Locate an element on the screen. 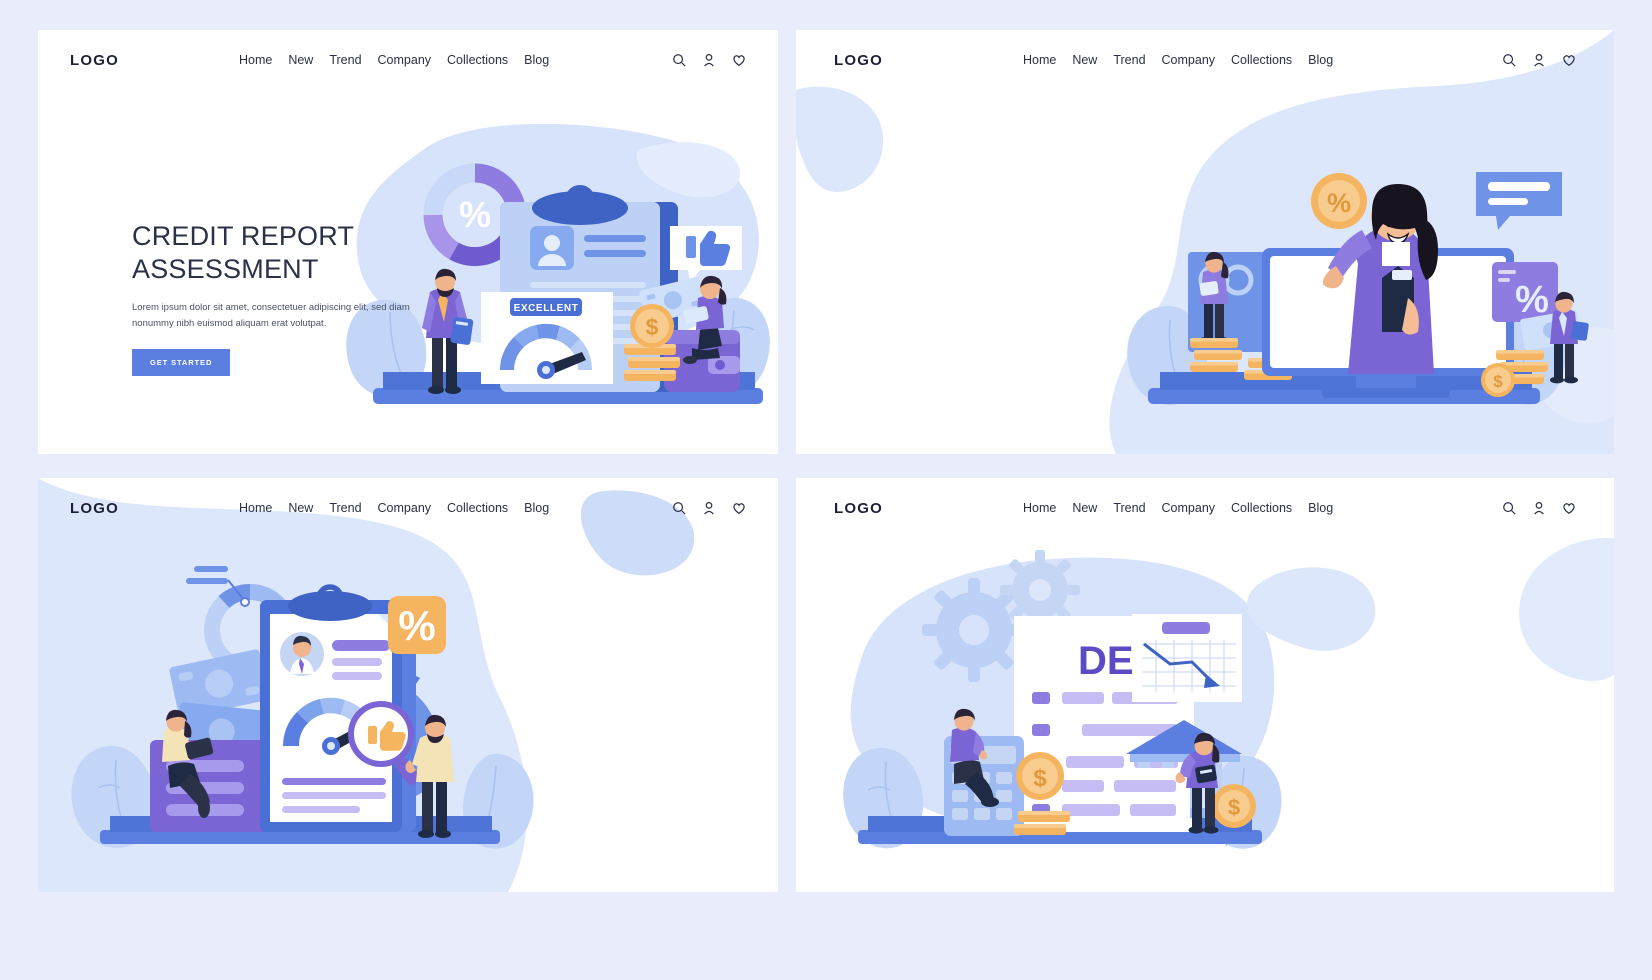 The height and width of the screenshot is (980, 1652). get-started-button: GET STARTED is located at coordinates (181, 362).